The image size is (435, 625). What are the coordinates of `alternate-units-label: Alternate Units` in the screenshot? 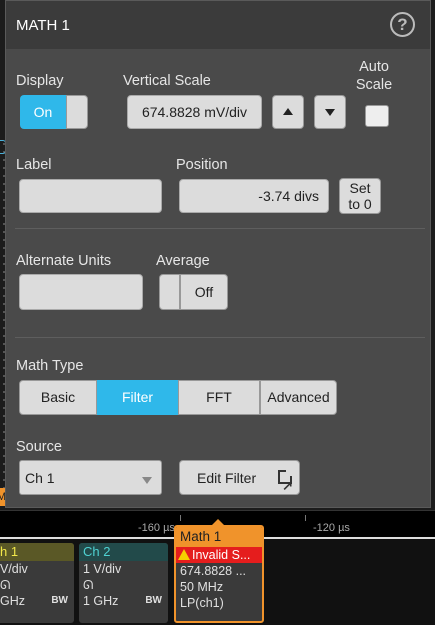 It's located at (64, 261).